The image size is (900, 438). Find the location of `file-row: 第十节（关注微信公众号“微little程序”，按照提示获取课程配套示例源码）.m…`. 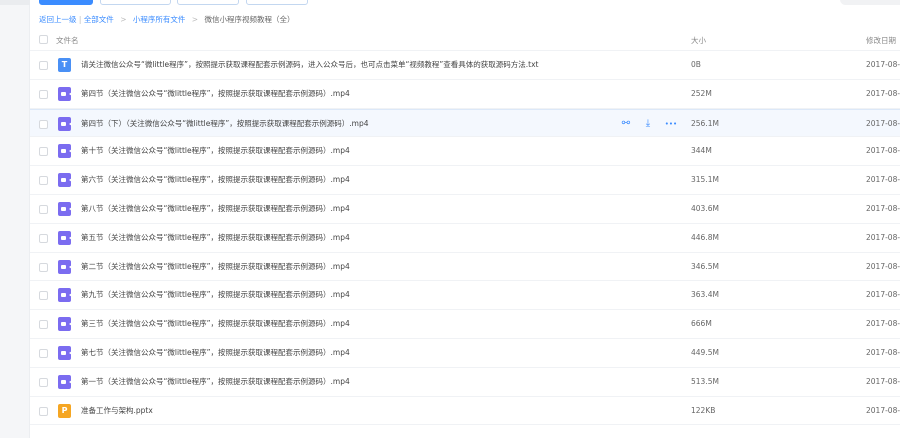

file-row: 第十节（关注微信公众号“微little程序”，按照提示获取课程配套示例源码）.m… is located at coordinates (465, 152).